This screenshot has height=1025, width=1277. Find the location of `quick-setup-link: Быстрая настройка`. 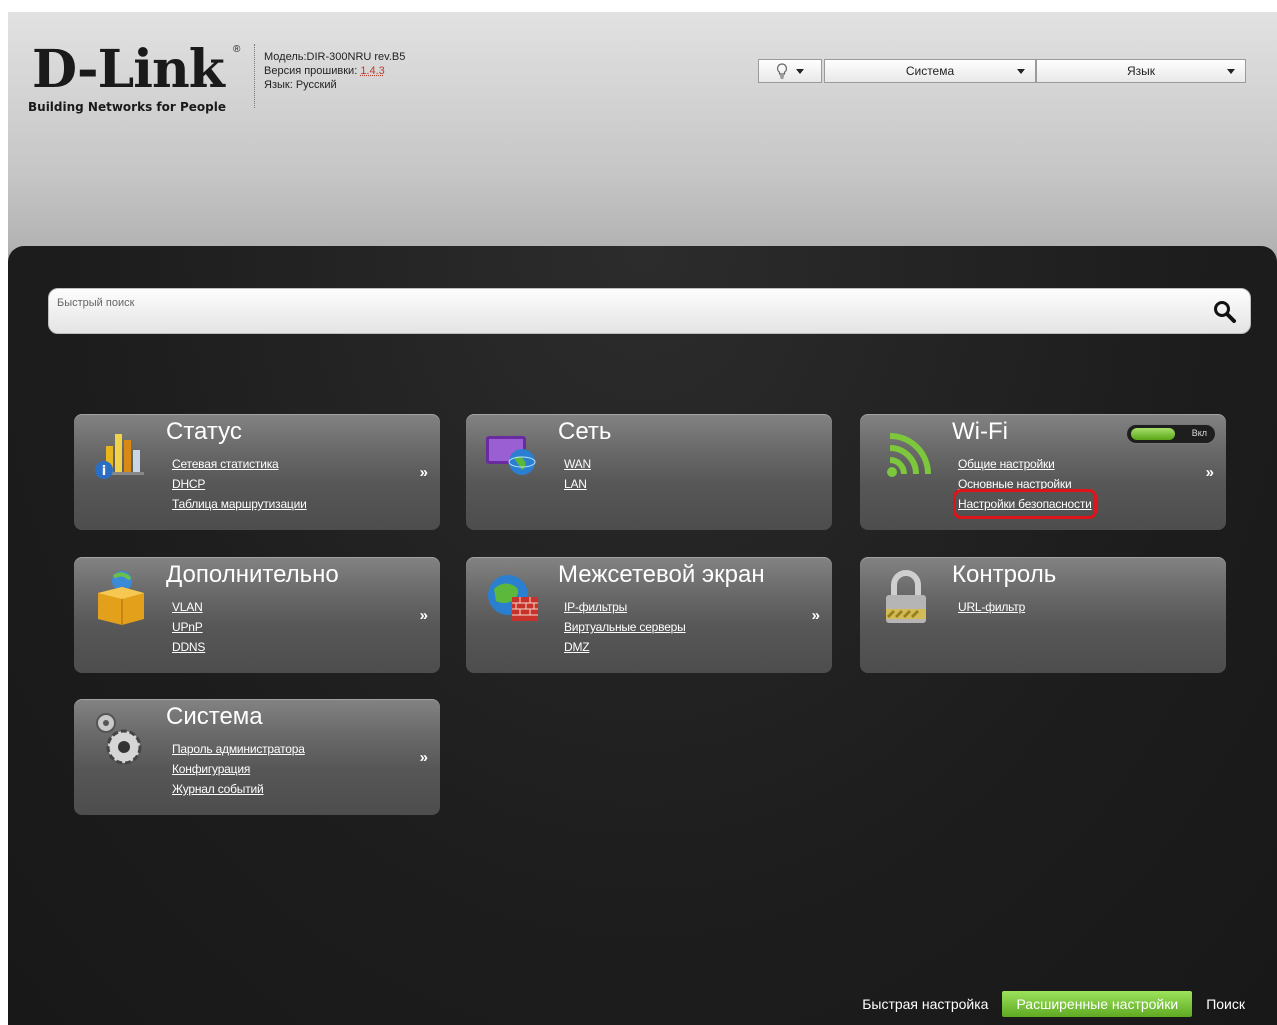

quick-setup-link: Быстрая настройка is located at coordinates (925, 1004).